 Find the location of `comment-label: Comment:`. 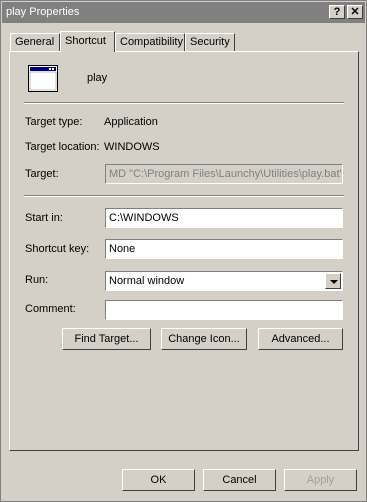

comment-label: Comment: is located at coordinates (50, 309).